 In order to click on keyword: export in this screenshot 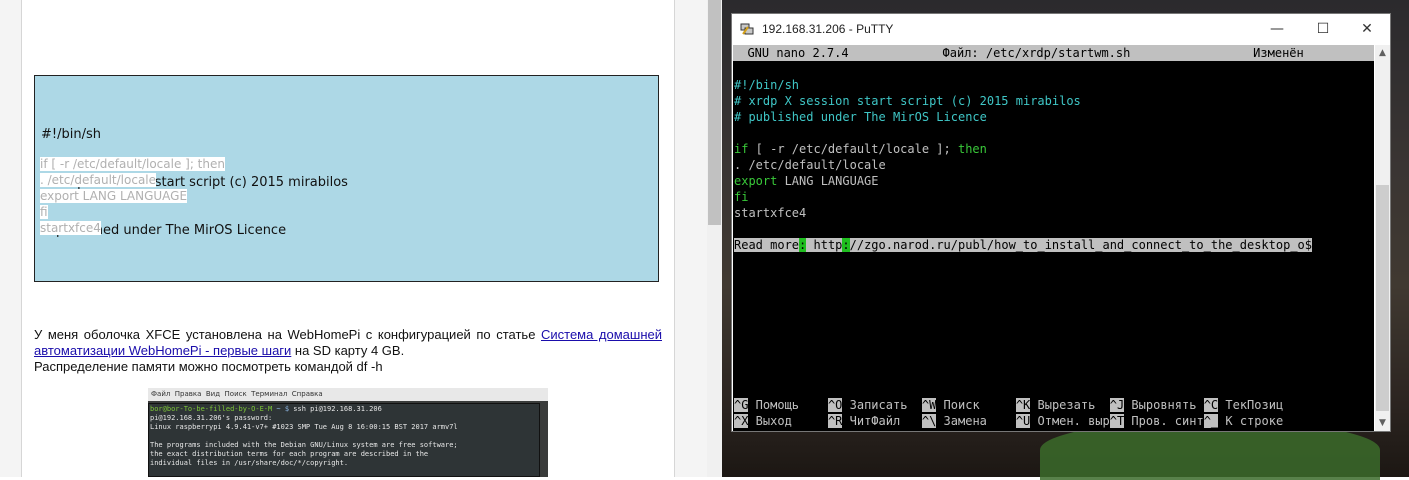, I will do `click(756, 181)`.